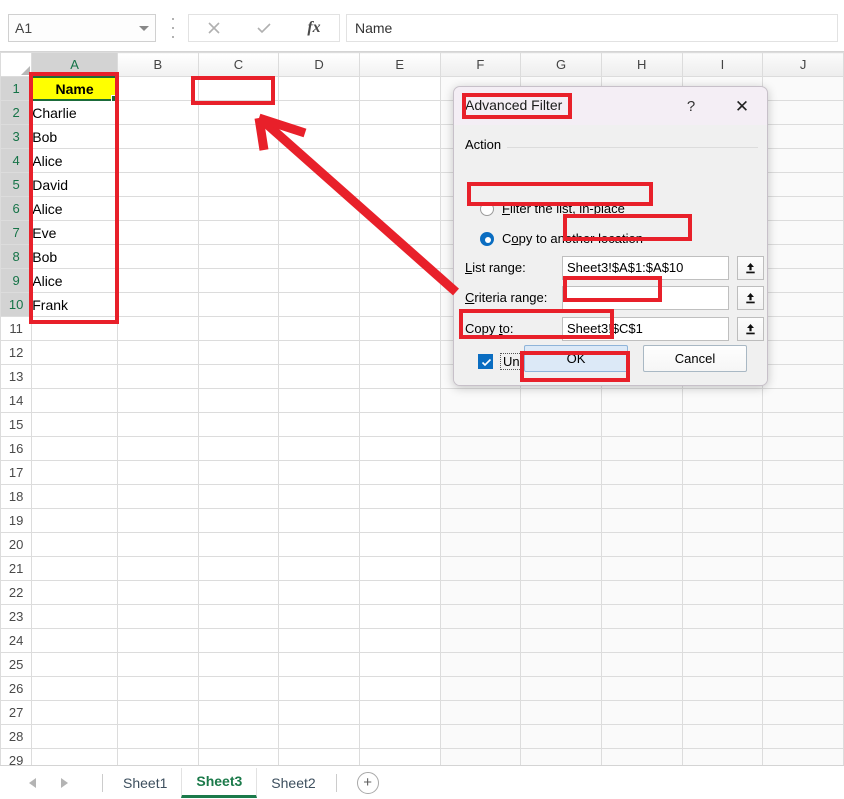 This screenshot has height=799, width=844. I want to click on cell-J20, so click(803, 544).